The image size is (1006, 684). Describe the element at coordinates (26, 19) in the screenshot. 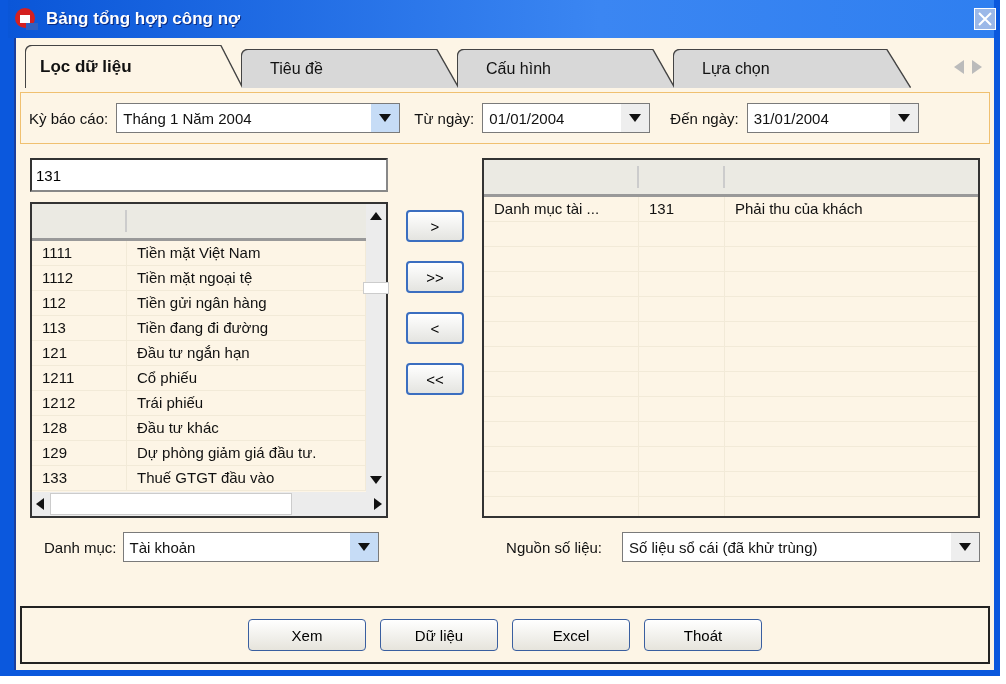

I see `app-logo-icon` at that location.